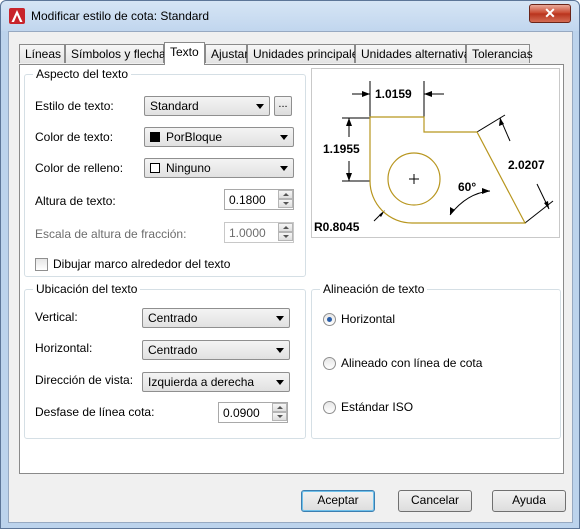 The image size is (580, 529). What do you see at coordinates (247, 233) in the screenshot?
I see `fraction-scale-value: 1.0000` at bounding box center [247, 233].